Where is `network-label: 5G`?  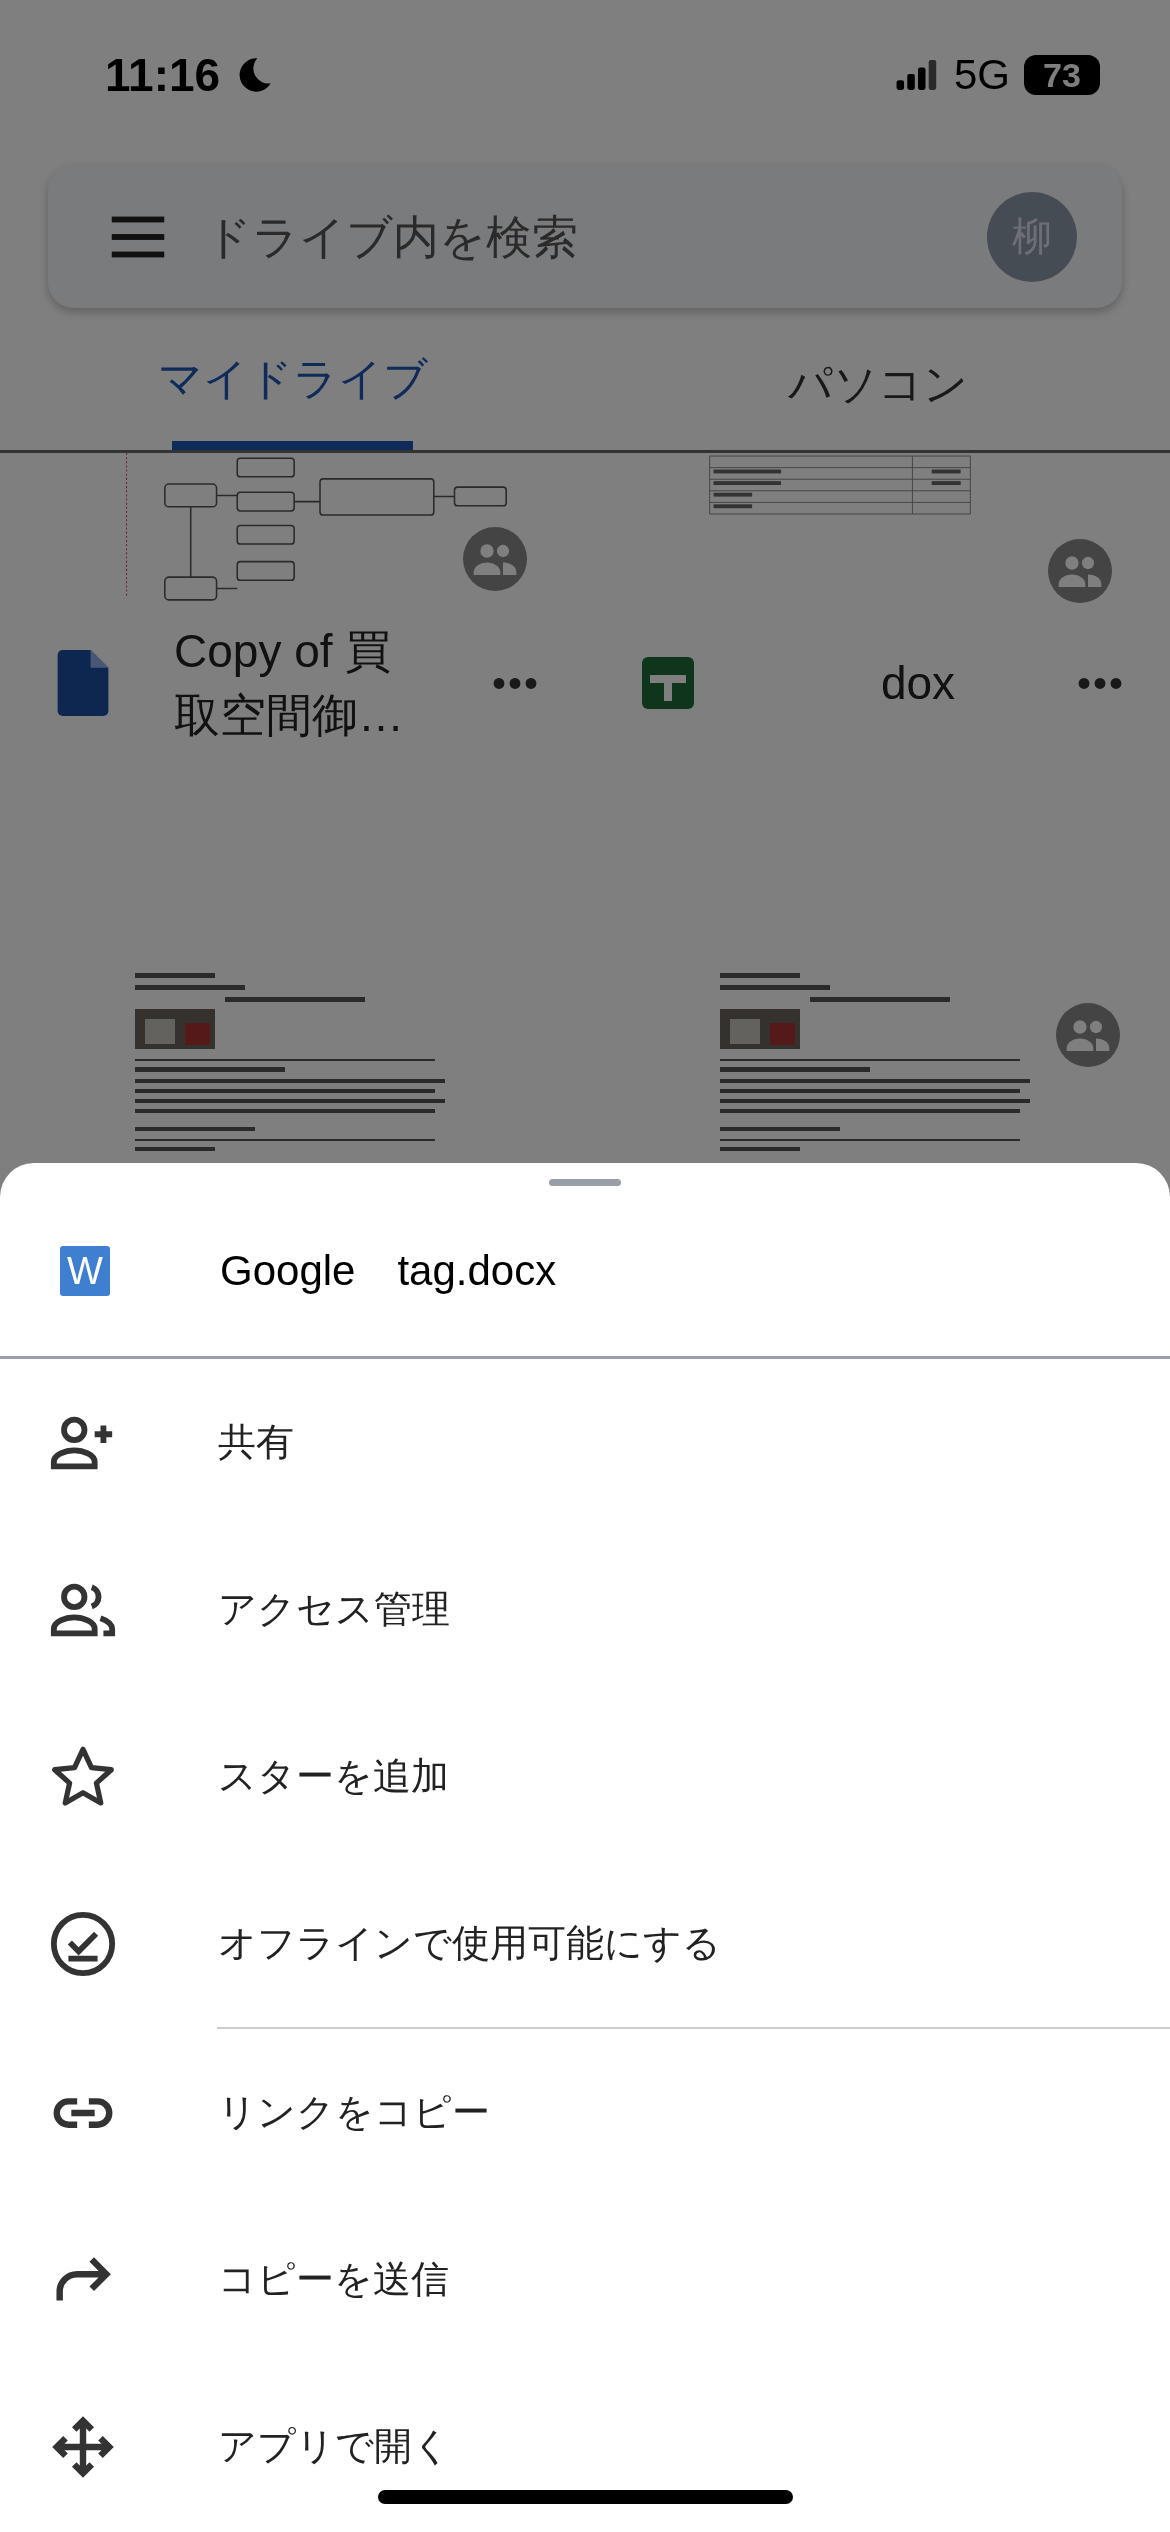
network-label: 5G is located at coordinates (981, 75).